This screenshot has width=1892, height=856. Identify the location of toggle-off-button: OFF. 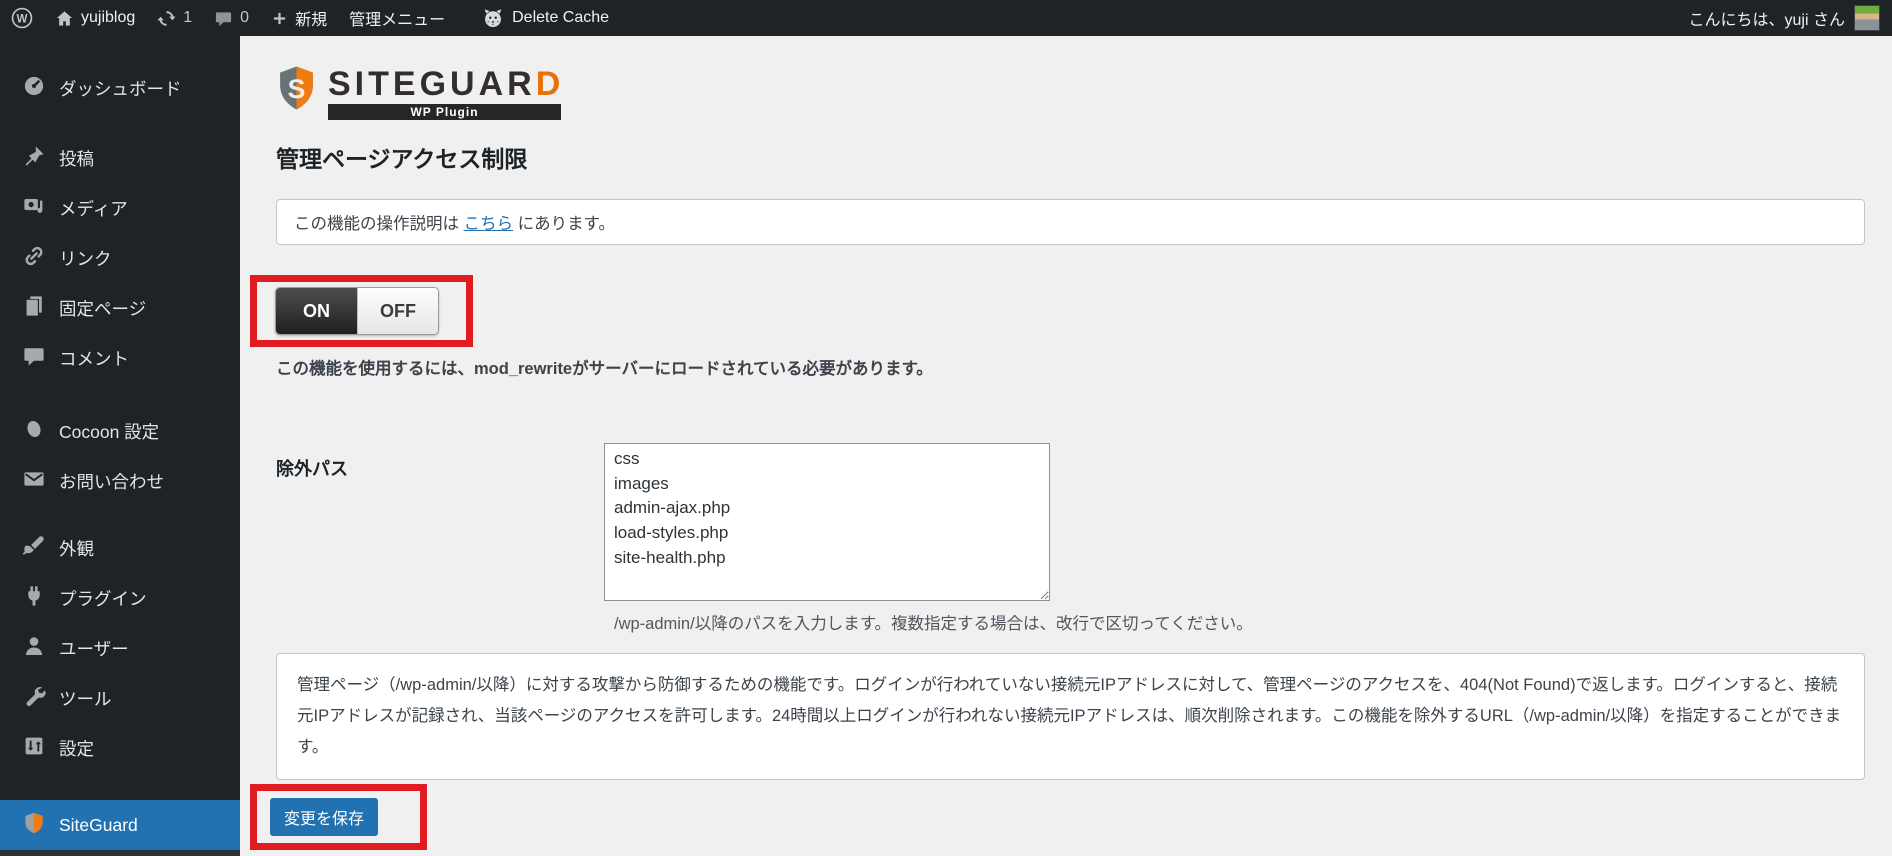
(397, 311).